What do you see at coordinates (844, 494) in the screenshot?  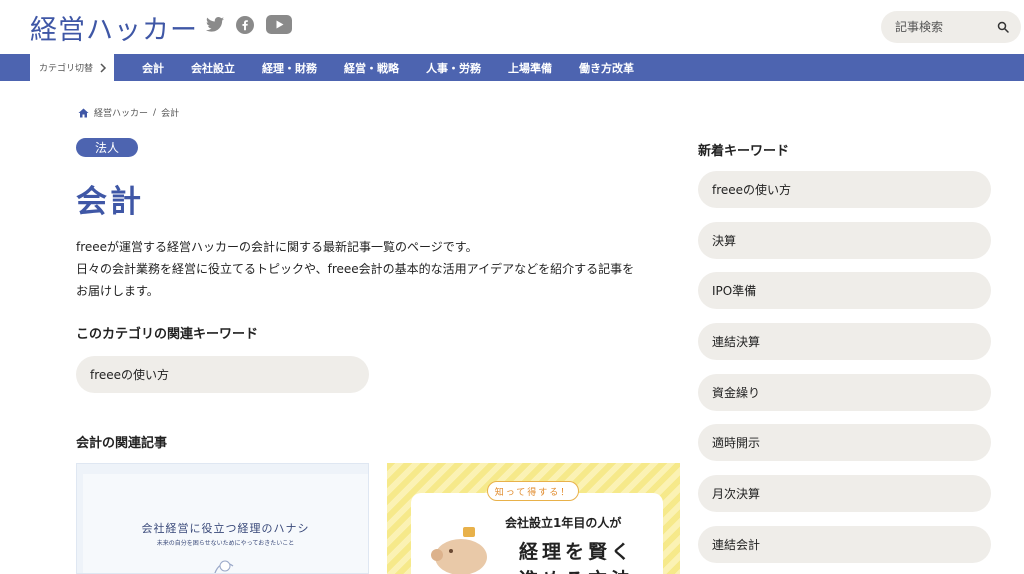 I see `keyword-pill: 月次決算` at bounding box center [844, 494].